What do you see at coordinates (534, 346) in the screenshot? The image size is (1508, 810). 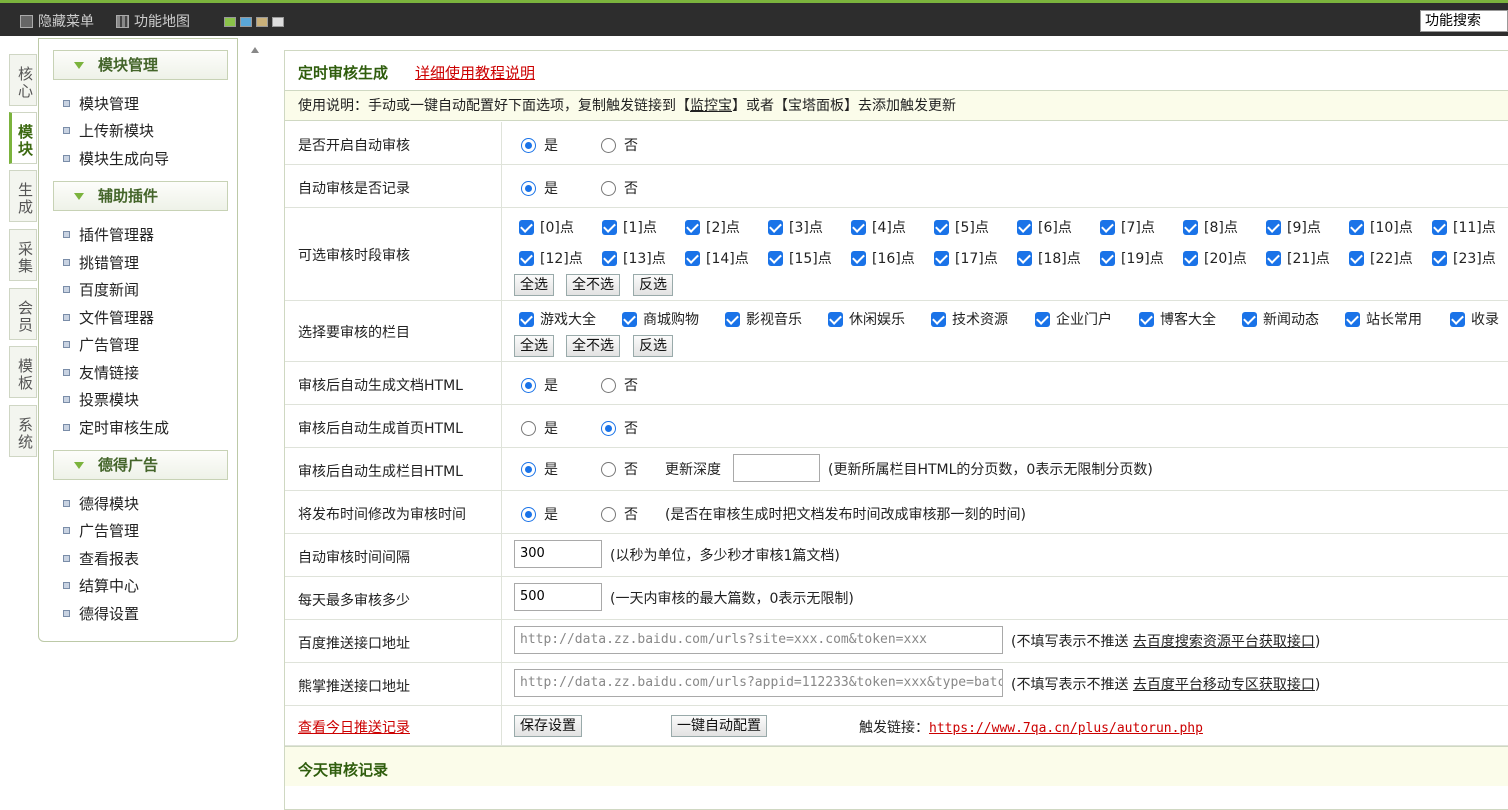 I see `columns-select-all-button: 全选` at bounding box center [534, 346].